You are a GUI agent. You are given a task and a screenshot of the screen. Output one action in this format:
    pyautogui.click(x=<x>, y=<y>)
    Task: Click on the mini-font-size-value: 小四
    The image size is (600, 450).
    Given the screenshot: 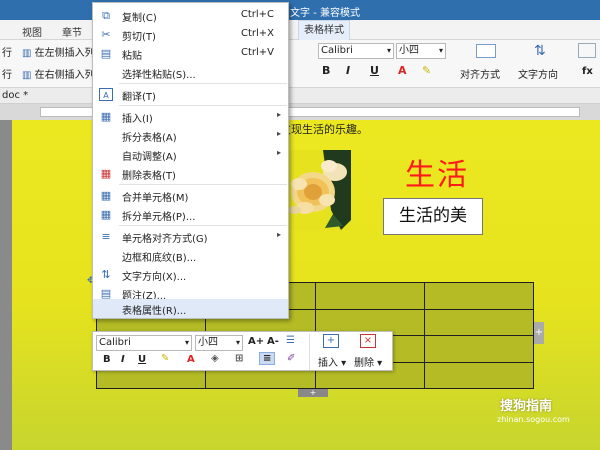 What is the action you would take?
    pyautogui.click(x=208, y=342)
    